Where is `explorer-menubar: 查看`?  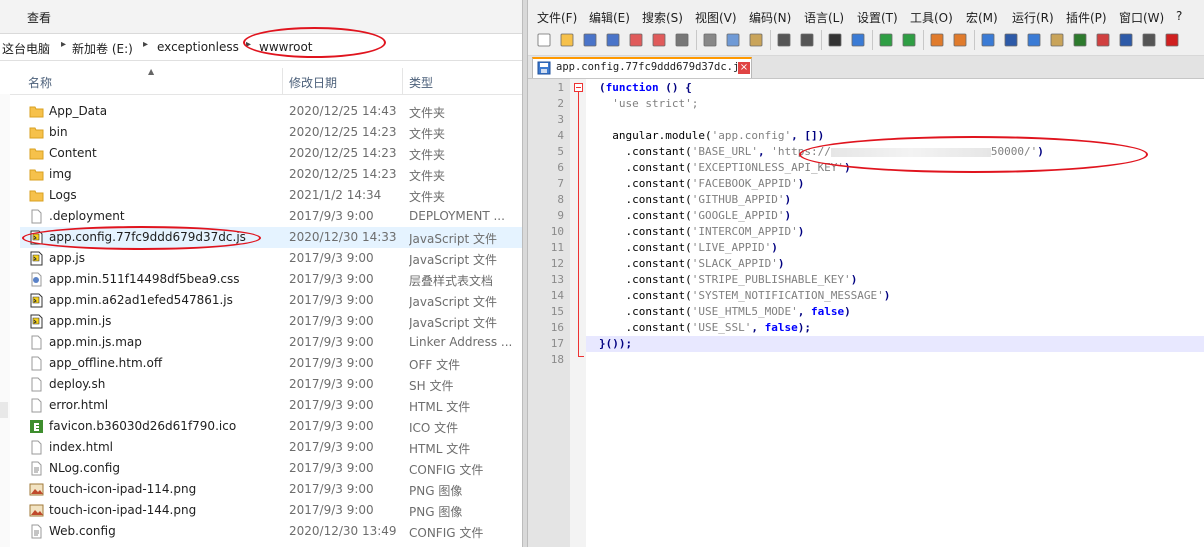 explorer-menubar: 查看 is located at coordinates (261, 17).